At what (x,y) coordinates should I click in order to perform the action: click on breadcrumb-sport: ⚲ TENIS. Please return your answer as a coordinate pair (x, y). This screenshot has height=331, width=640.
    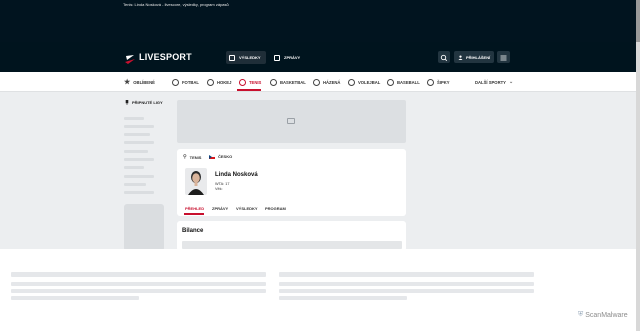
    Looking at the image, I should click on (192, 157).